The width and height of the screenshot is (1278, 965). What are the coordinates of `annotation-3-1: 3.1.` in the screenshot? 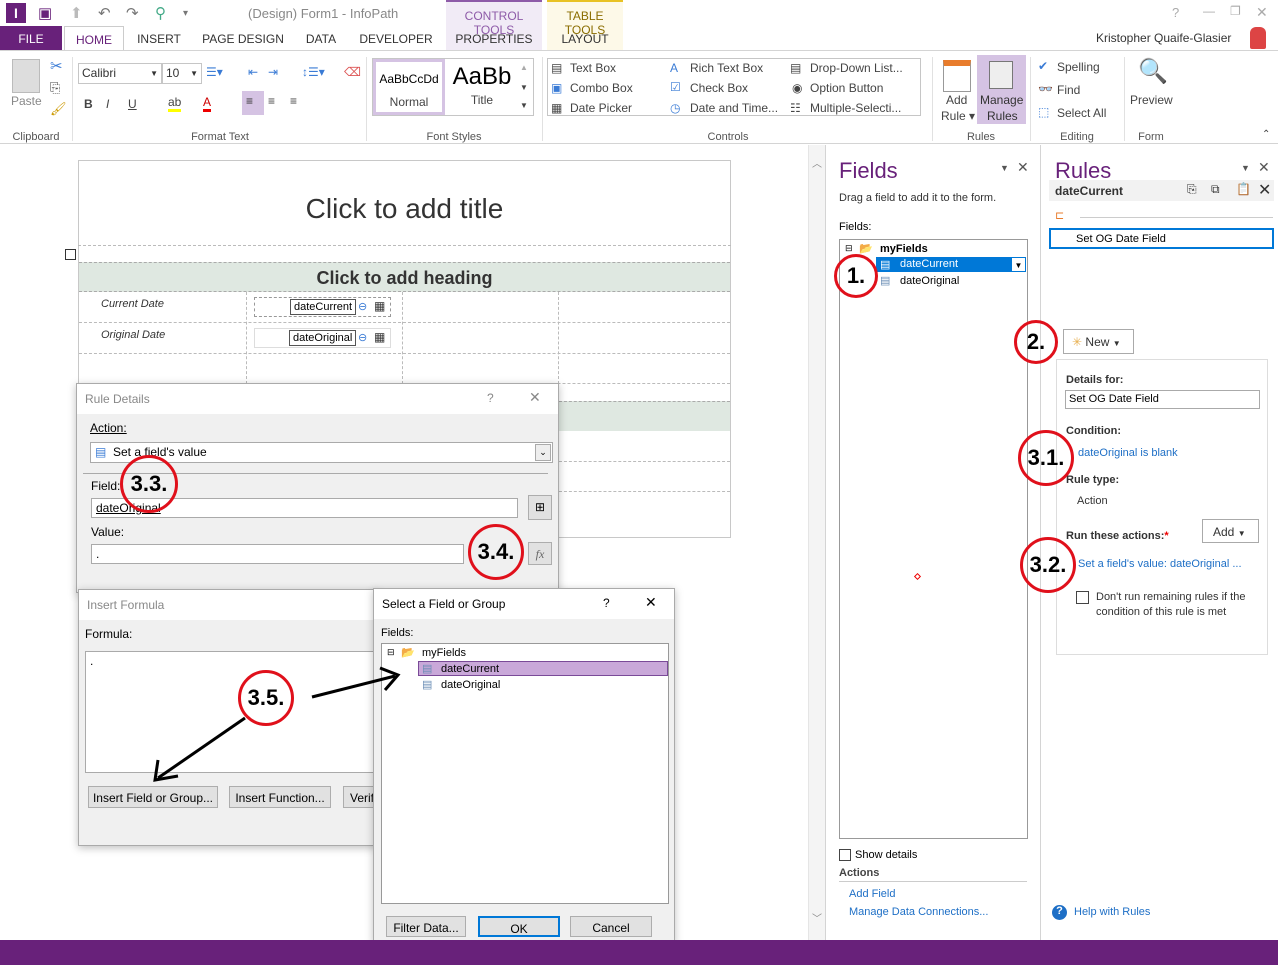 It's located at (1046, 458).